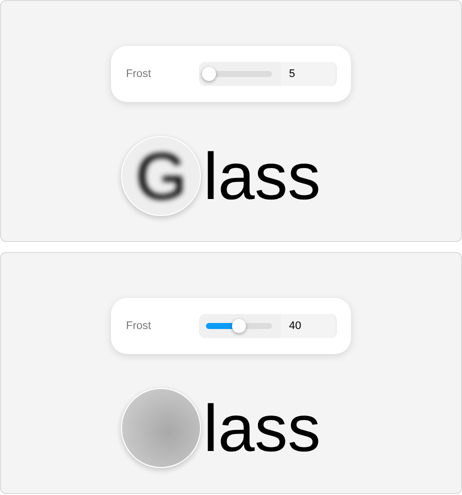 The width and height of the screenshot is (462, 495). I want to click on blurred-letter: G, so click(161, 176).